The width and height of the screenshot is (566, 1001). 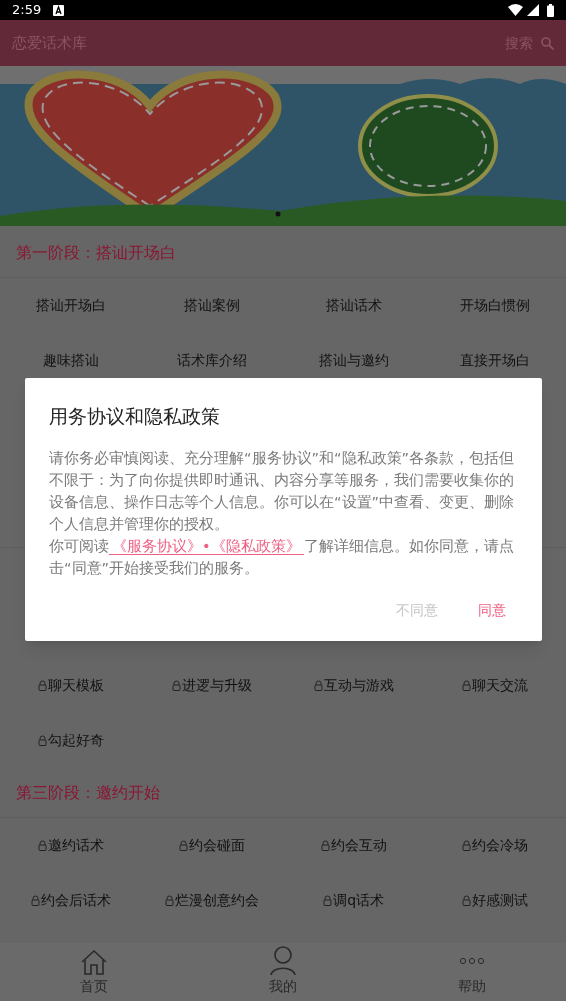 What do you see at coordinates (96, 252) in the screenshot?
I see `section-title: 第一阶段：搭讪开场白` at bounding box center [96, 252].